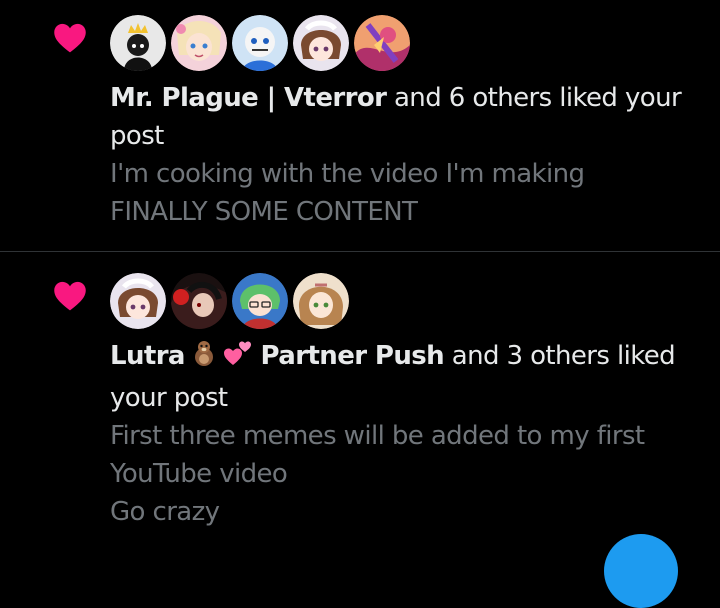 This screenshot has height=608, width=720. I want to click on post-preview-line: FINALLY SOME CONTENT, so click(264, 212).